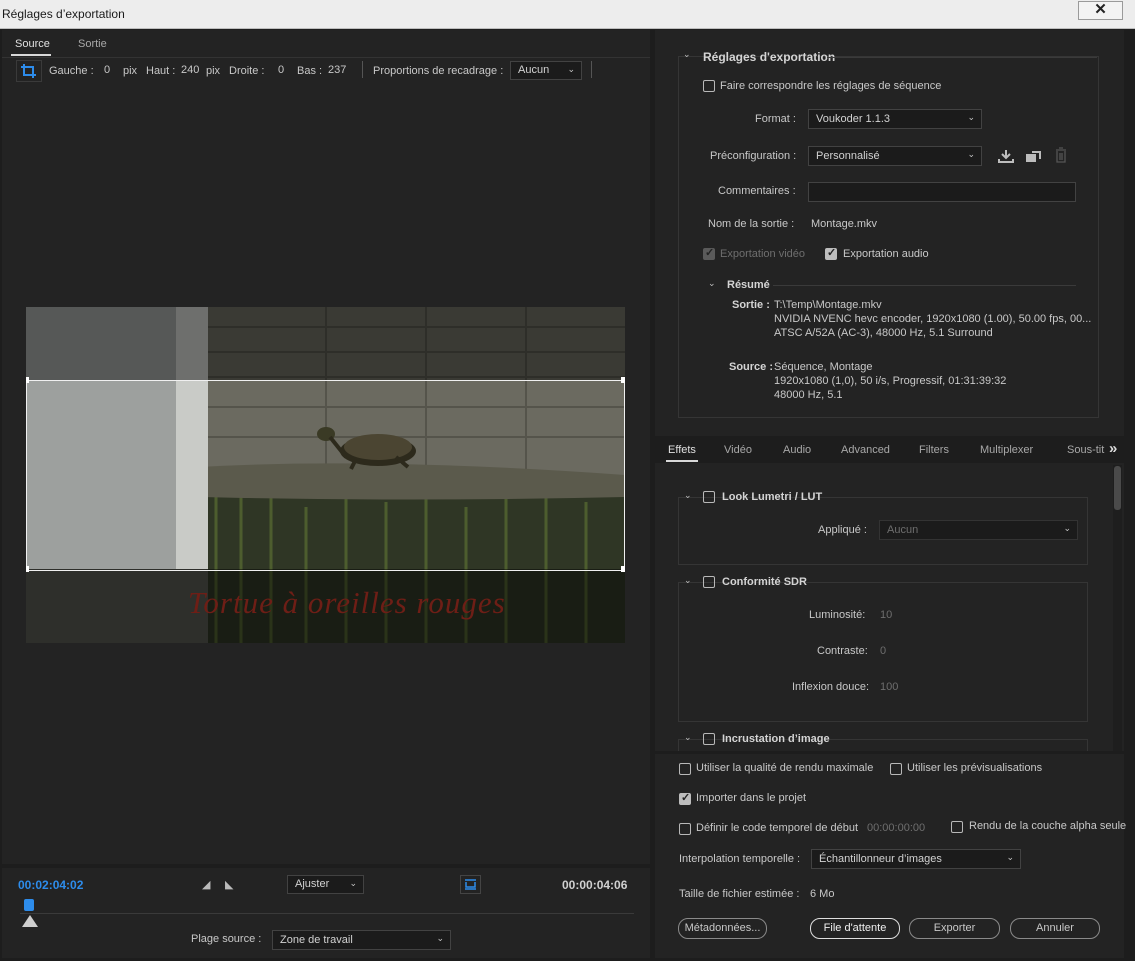 This screenshot has height=961, width=1135. Describe the element at coordinates (776, 739) in the screenshot. I see `overlay-title: Incrustation d’image` at that location.